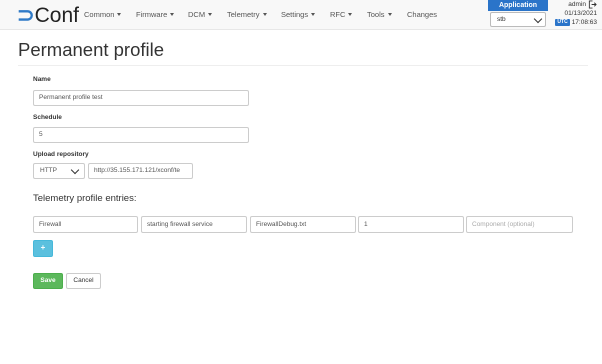 The width and height of the screenshot is (602, 364). I want to click on save-button: Save, so click(48, 281).